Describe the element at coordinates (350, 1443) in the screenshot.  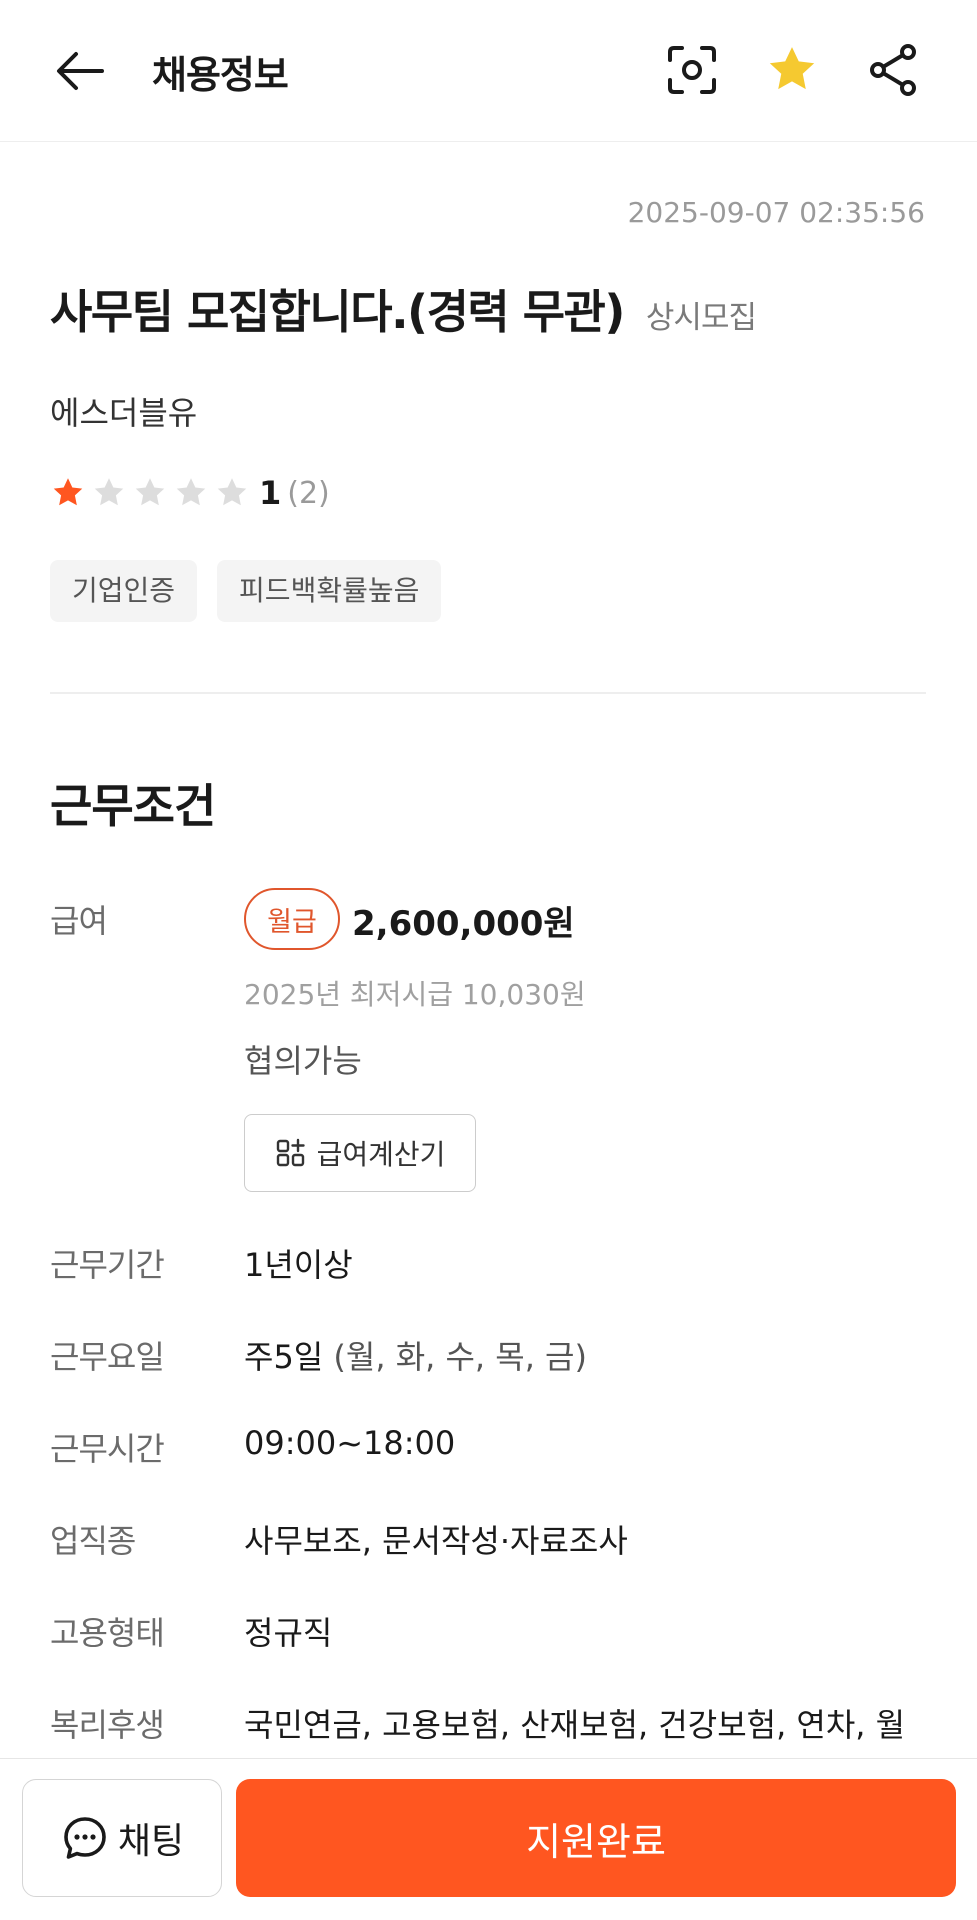
I see `hours-value: 09:00~18:00` at that location.